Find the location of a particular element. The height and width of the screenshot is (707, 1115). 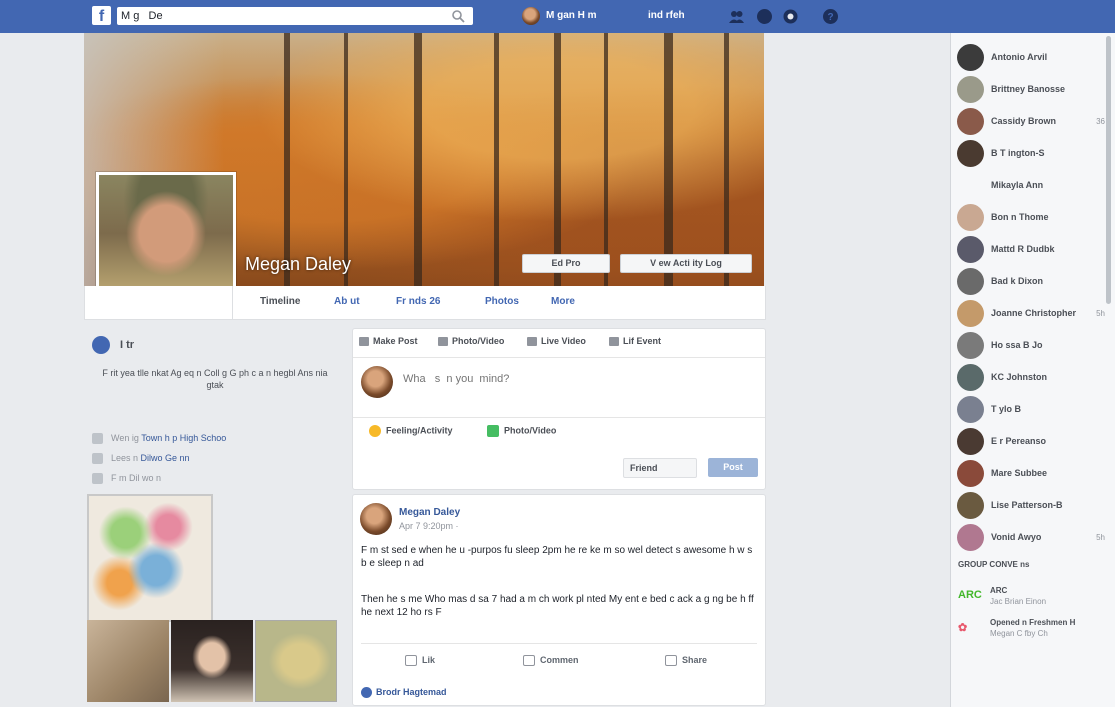

intro-title: I tr is located at coordinates (127, 345).